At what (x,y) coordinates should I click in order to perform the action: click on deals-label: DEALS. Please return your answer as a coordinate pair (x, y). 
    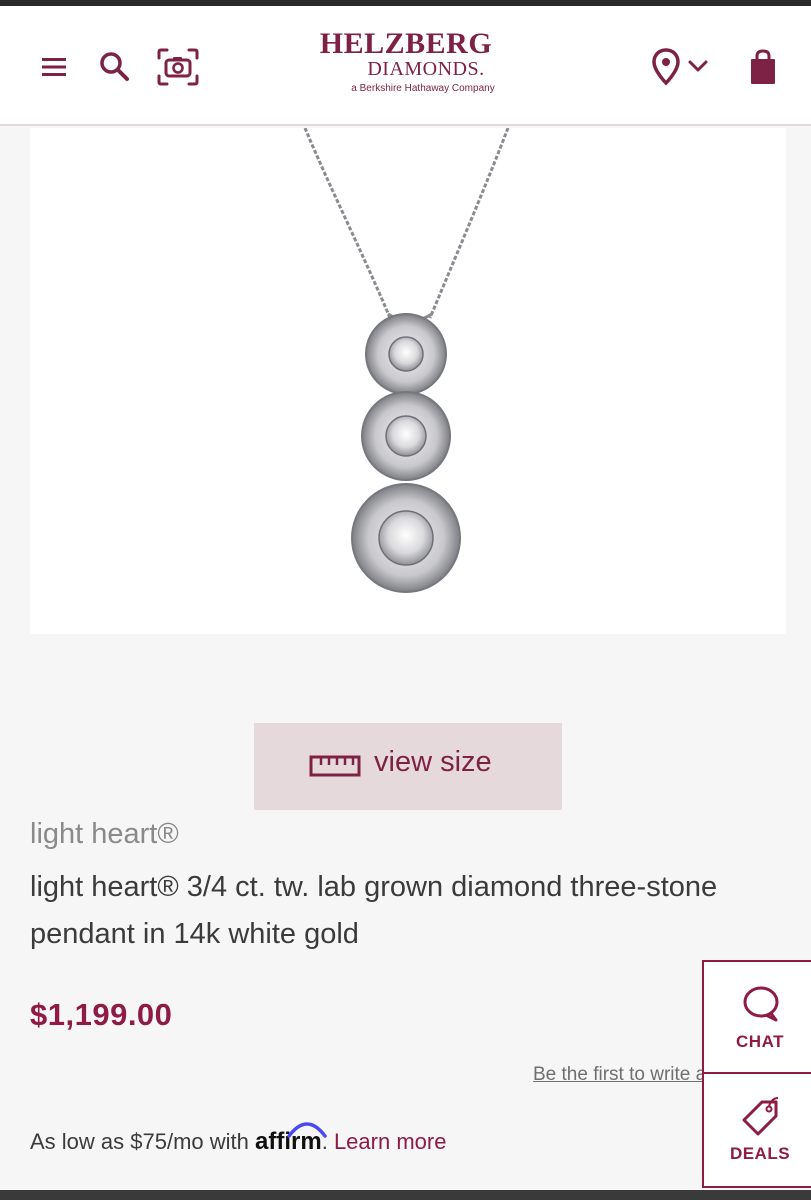
    Looking at the image, I should click on (760, 1153).